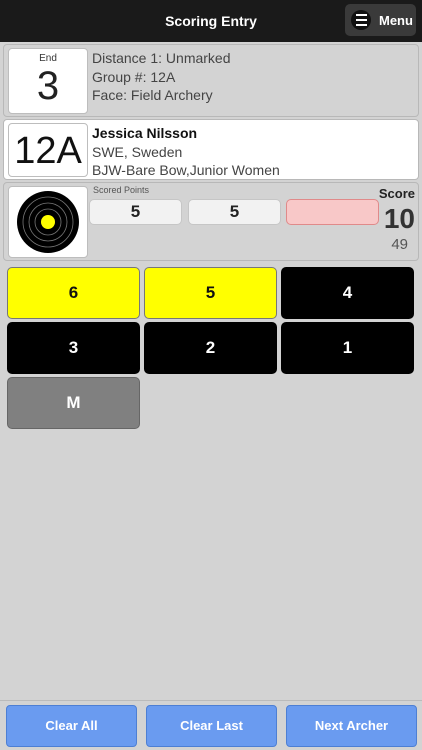  What do you see at coordinates (48, 86) in the screenshot?
I see `end-value: 3` at bounding box center [48, 86].